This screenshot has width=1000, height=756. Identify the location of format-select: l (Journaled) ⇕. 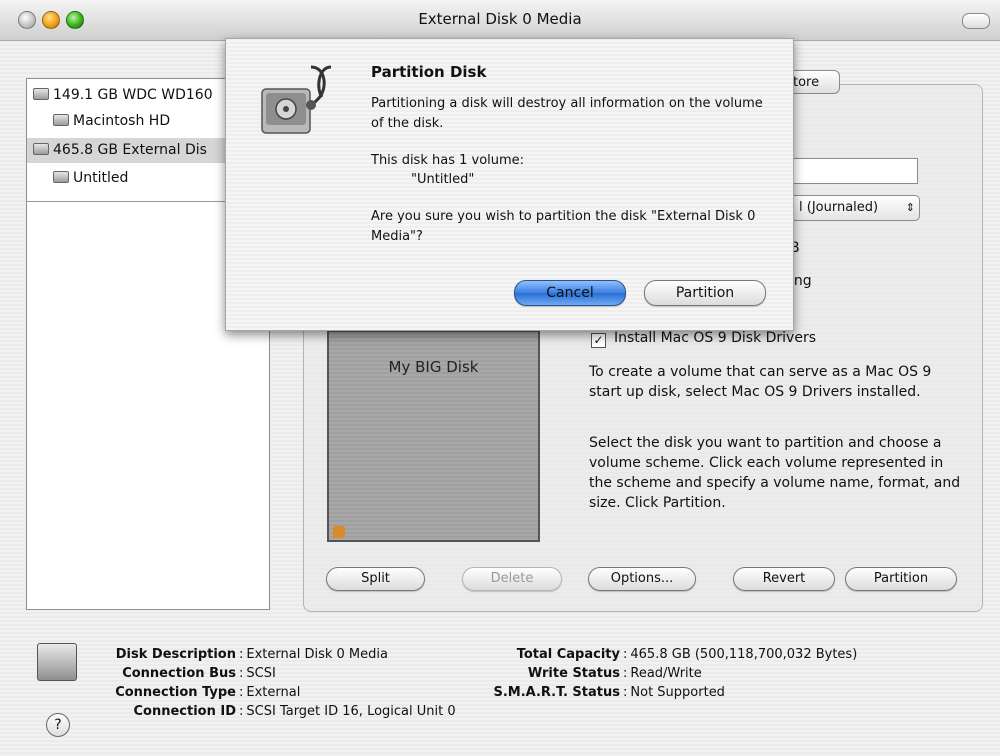
(855, 208).